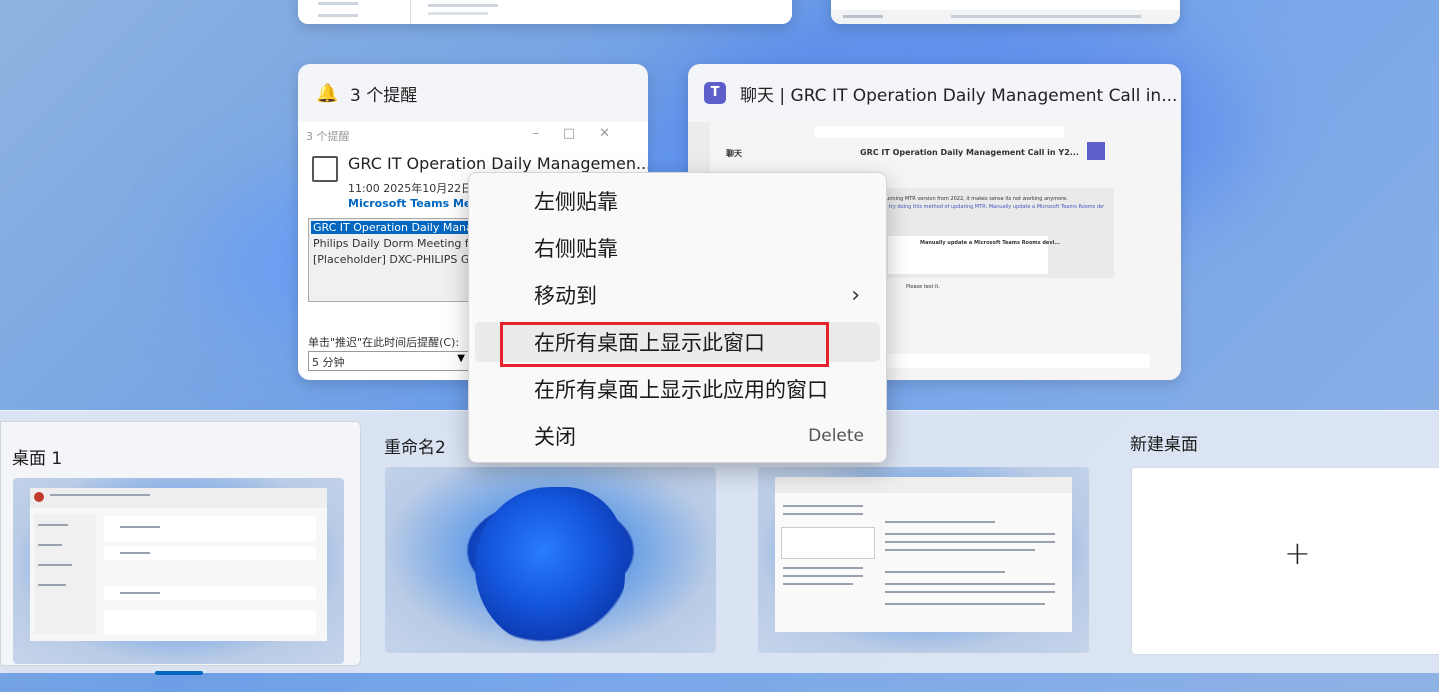 Image resolution: width=1439 pixels, height=692 pixels. Describe the element at coordinates (677, 389) in the screenshot. I see `menu-item-show-app-windows-on-all-desktops: 在所有桌面上显示此应用的窗口` at that location.